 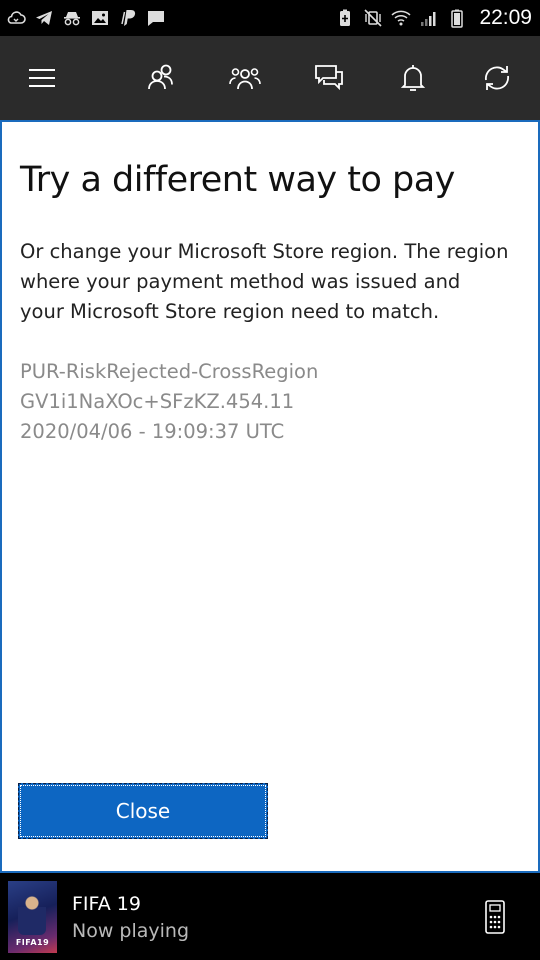 I want to click on menu-icon, so click(x=42, y=78).